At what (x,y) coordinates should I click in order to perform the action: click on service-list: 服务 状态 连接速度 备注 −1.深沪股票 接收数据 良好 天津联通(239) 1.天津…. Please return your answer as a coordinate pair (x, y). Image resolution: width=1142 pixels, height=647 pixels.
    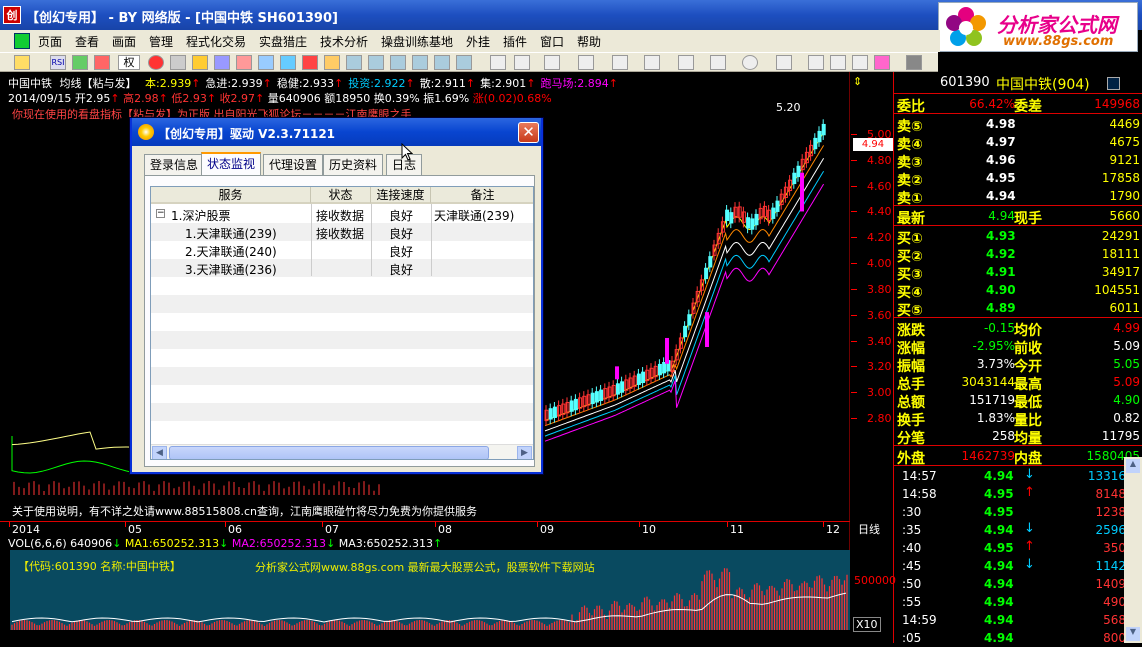
    Looking at the image, I should click on (342, 323).